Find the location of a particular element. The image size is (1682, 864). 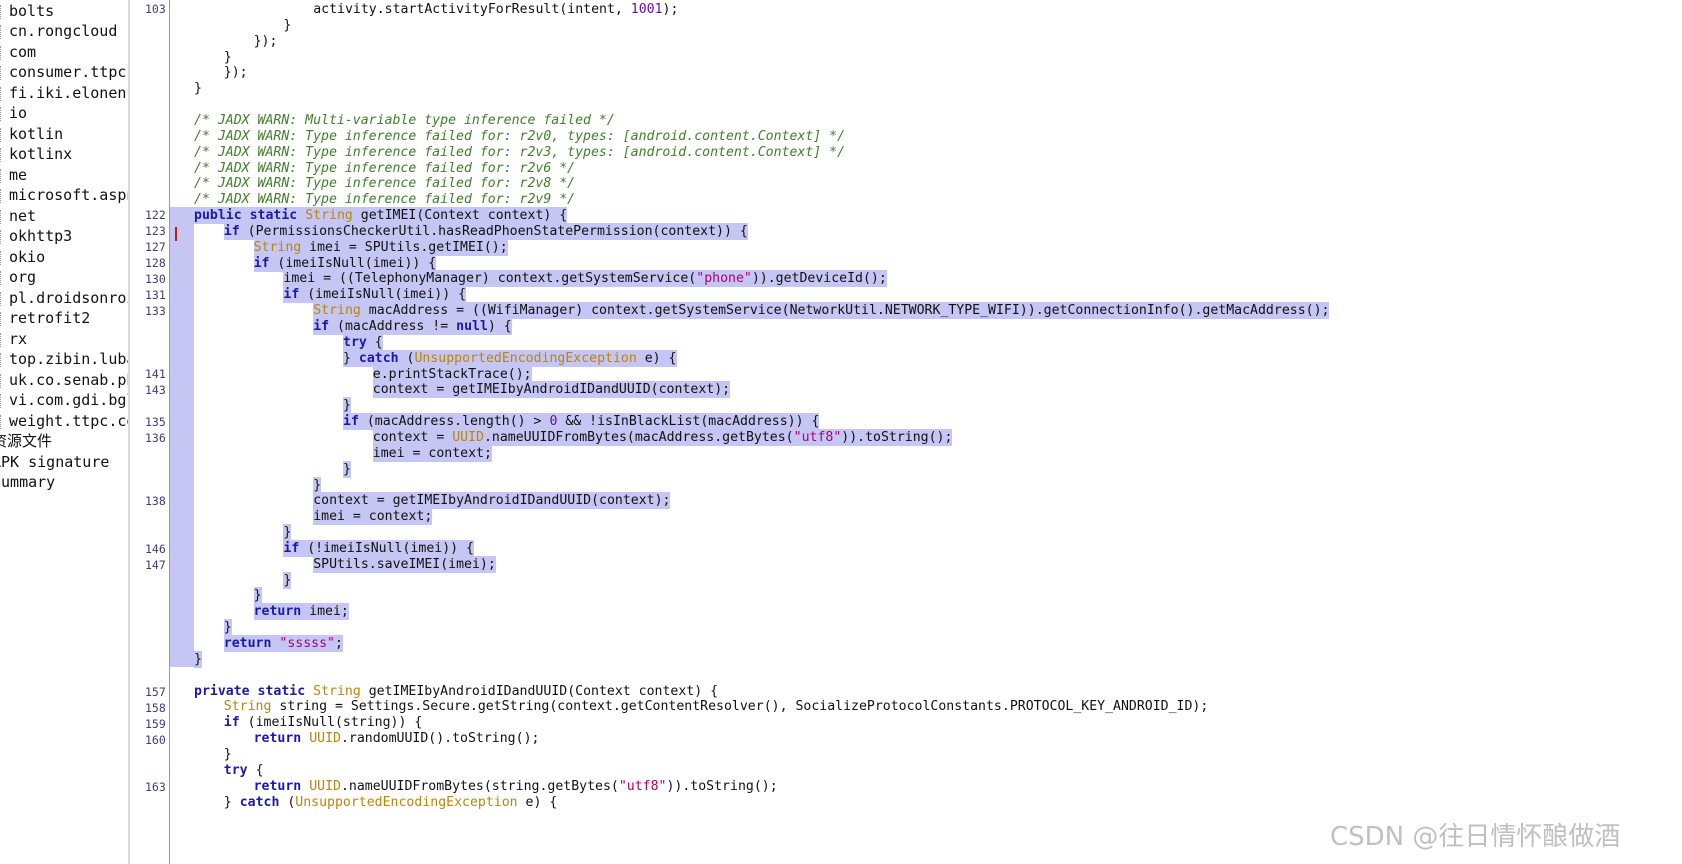

tree-item-microsoft: microsoft.aspn is located at coordinates (64, 195).